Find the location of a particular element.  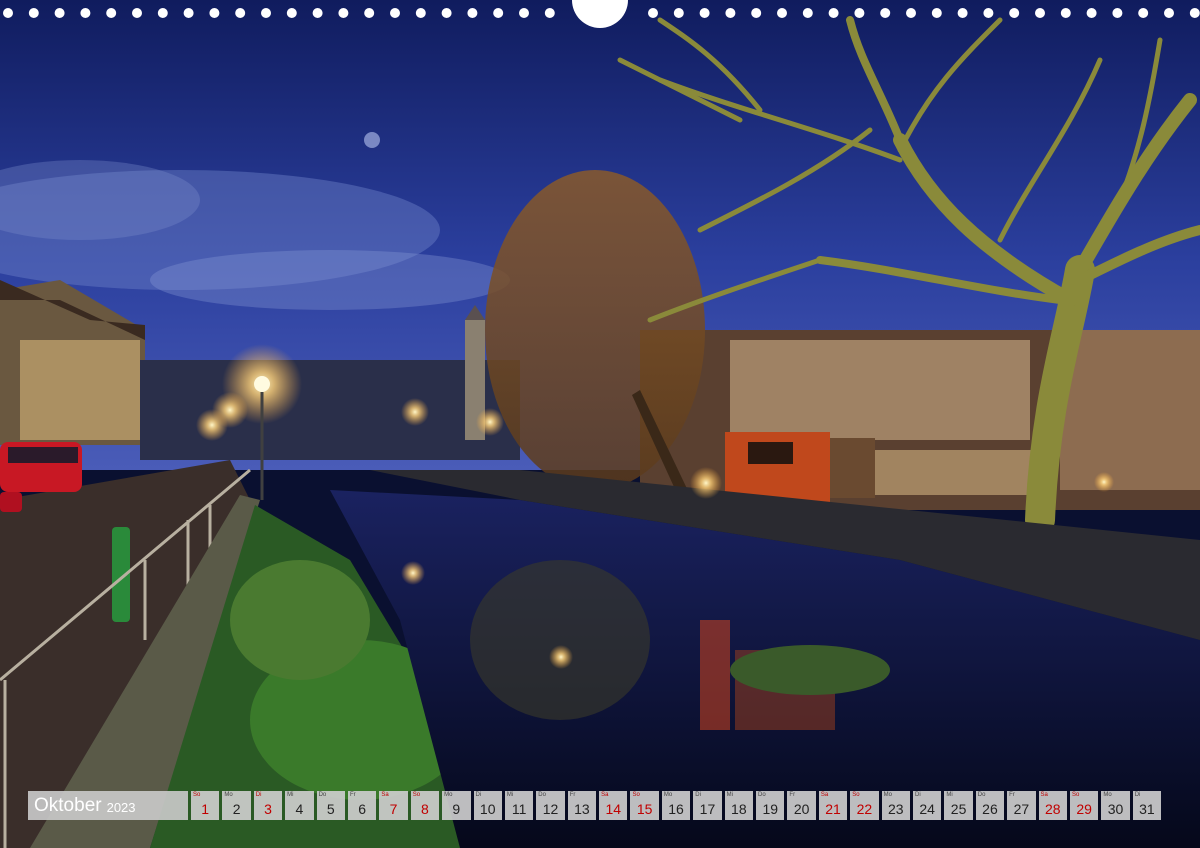

calendar-day: Mi 25 is located at coordinates (958, 805).